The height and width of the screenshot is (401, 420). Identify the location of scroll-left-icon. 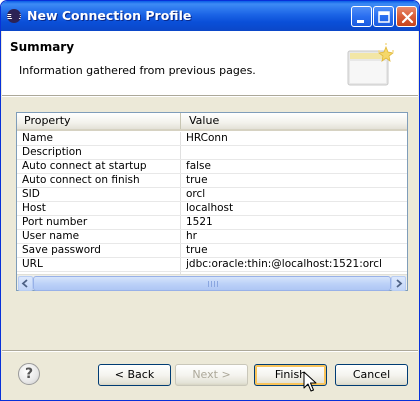
(24, 283).